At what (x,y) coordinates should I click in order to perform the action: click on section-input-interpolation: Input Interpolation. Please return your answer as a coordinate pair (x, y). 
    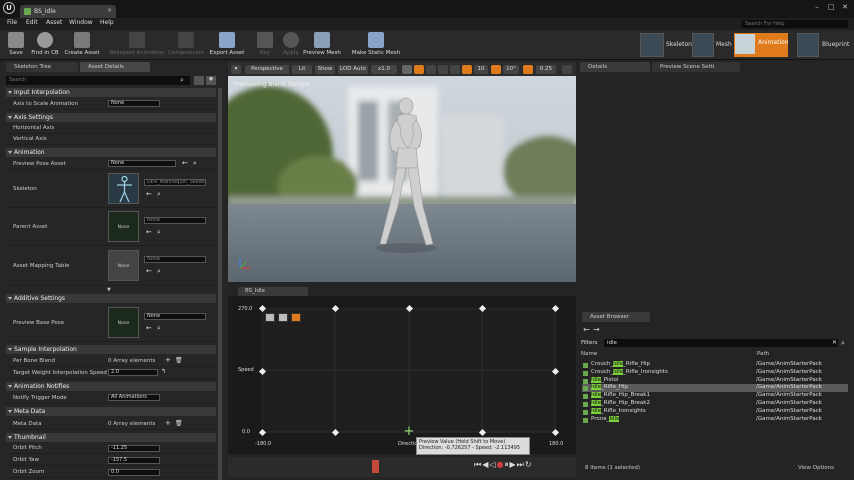
    Looking at the image, I should click on (111, 92).